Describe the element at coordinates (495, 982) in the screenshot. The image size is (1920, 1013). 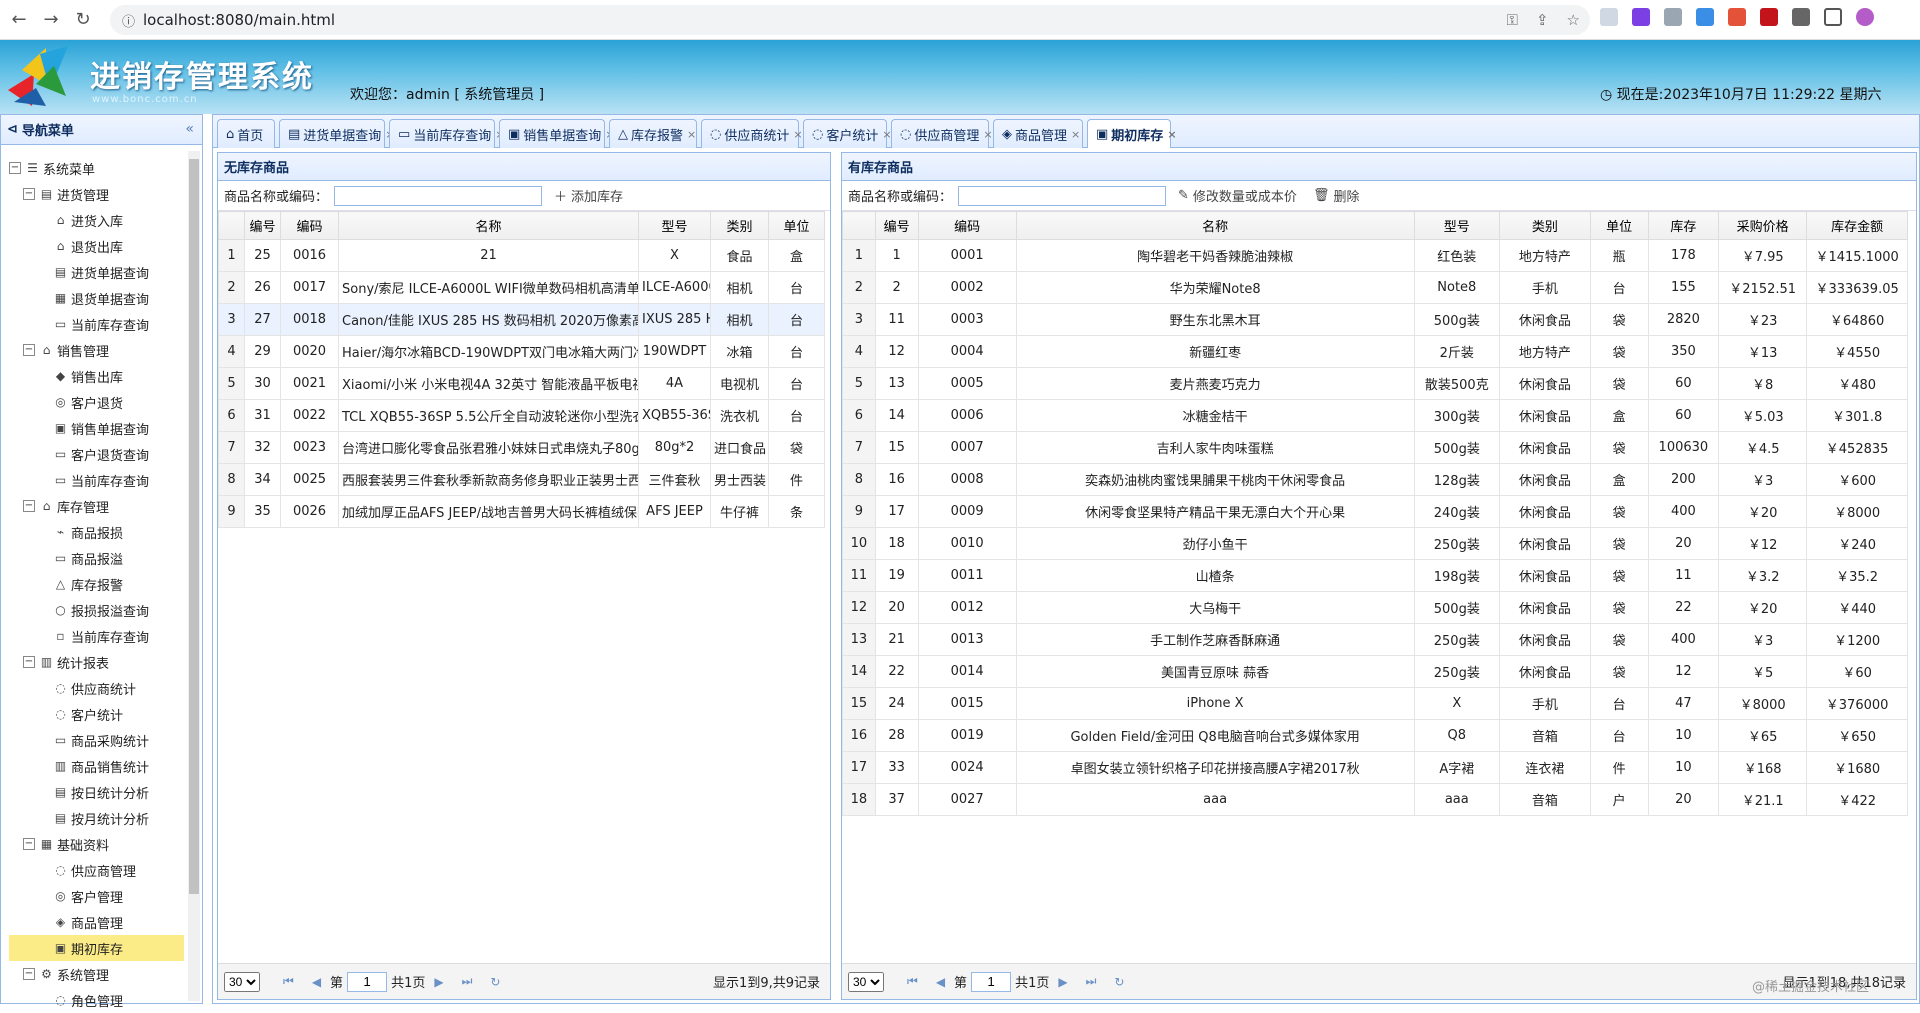
I see `refresh-icon: ↻` at that location.